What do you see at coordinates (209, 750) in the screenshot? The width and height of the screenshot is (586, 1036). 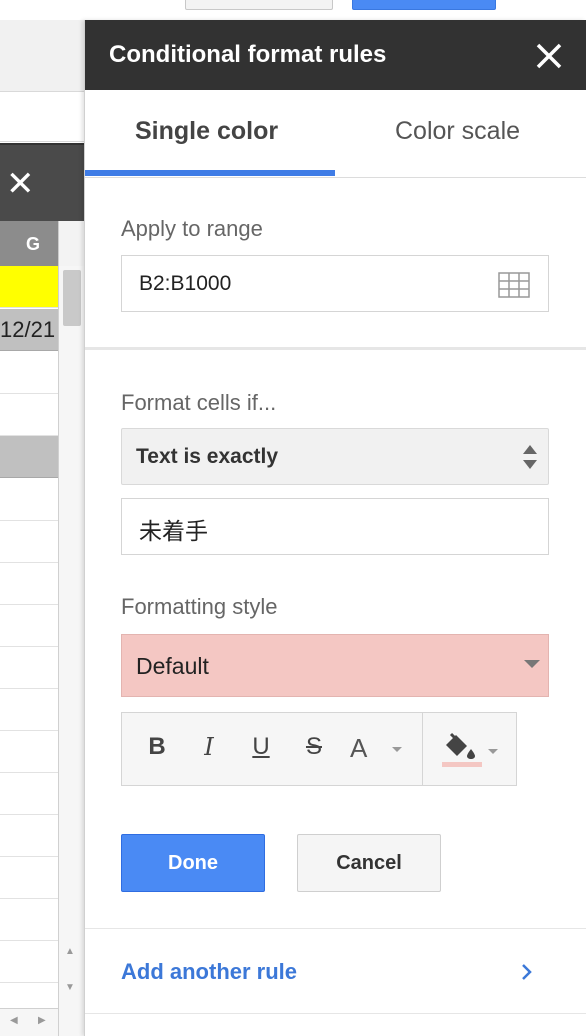 I see `italic-button: I` at bounding box center [209, 750].